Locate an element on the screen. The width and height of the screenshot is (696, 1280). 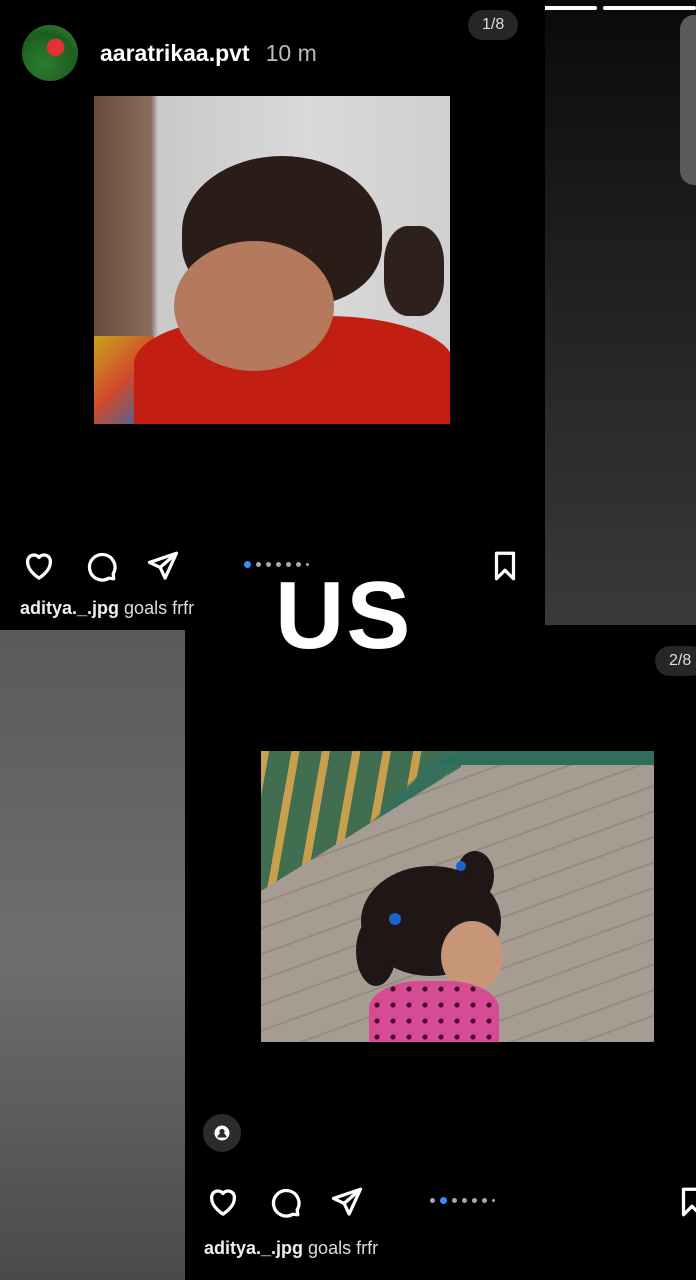
avatar is located at coordinates (50, 53).